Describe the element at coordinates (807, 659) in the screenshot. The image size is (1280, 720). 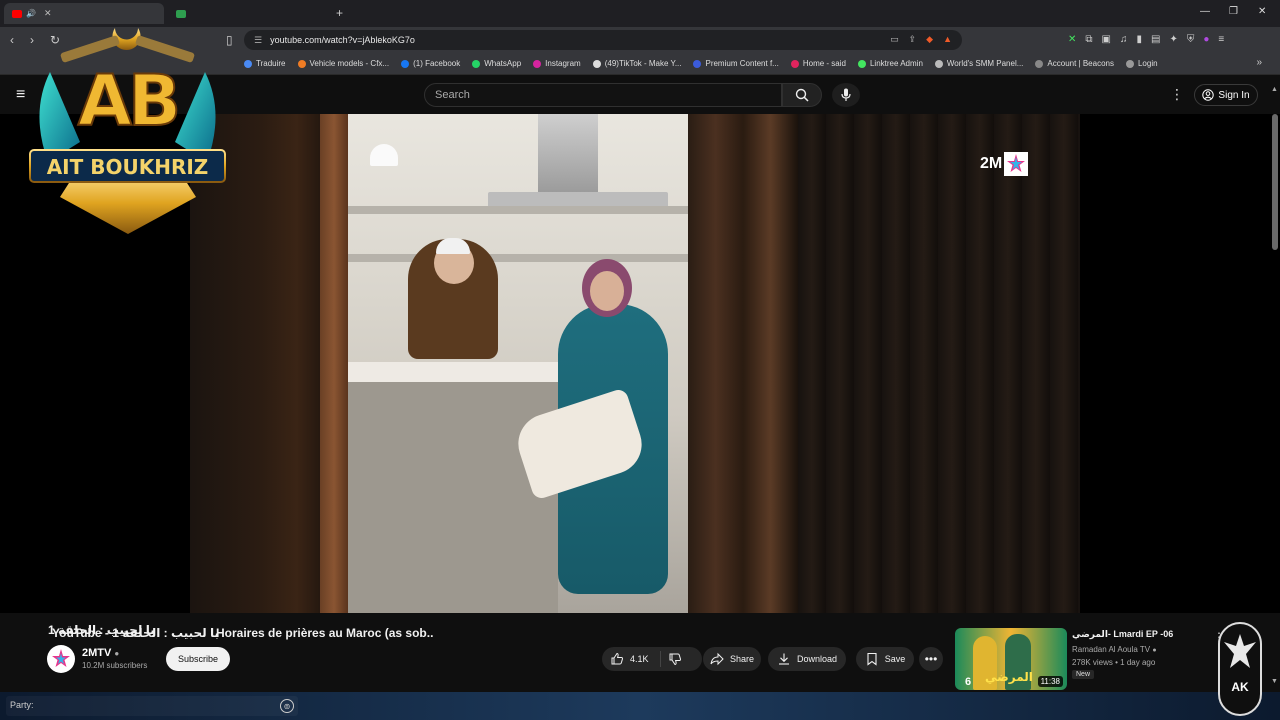
I see `download-button: Download` at that location.